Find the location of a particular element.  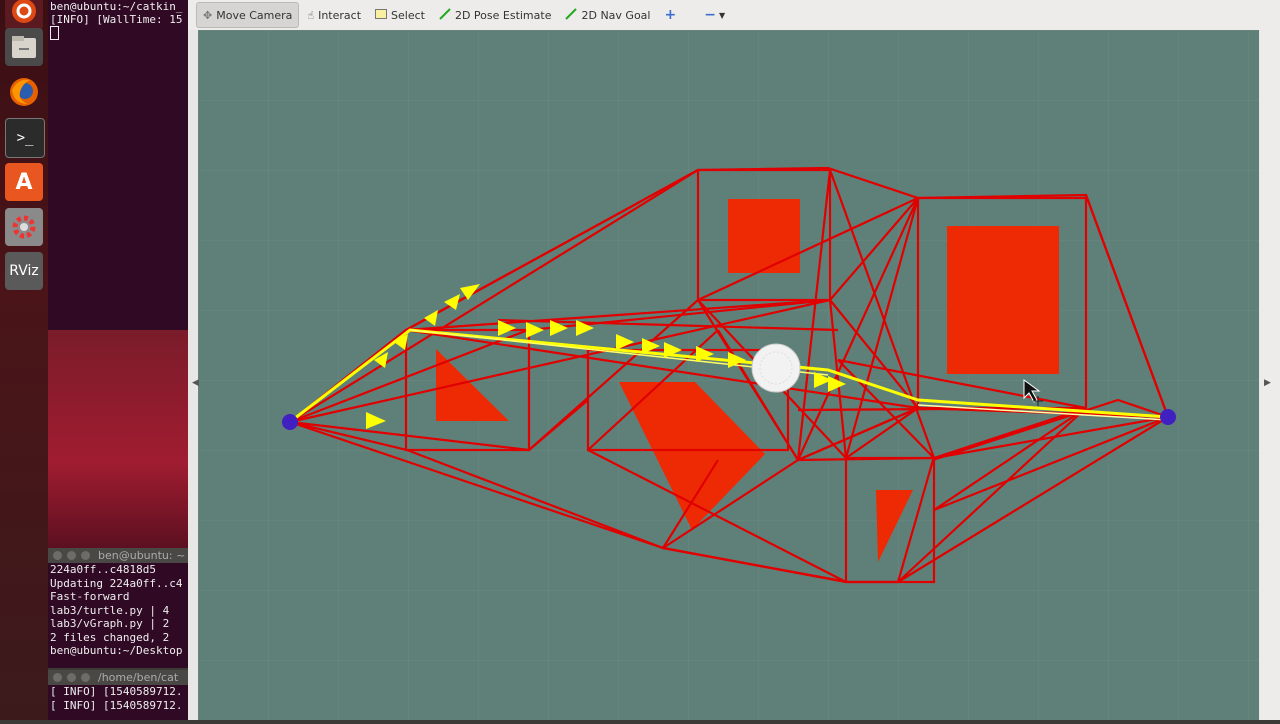

collapse-panel-icon: ▶ is located at coordinates (1267, 383).